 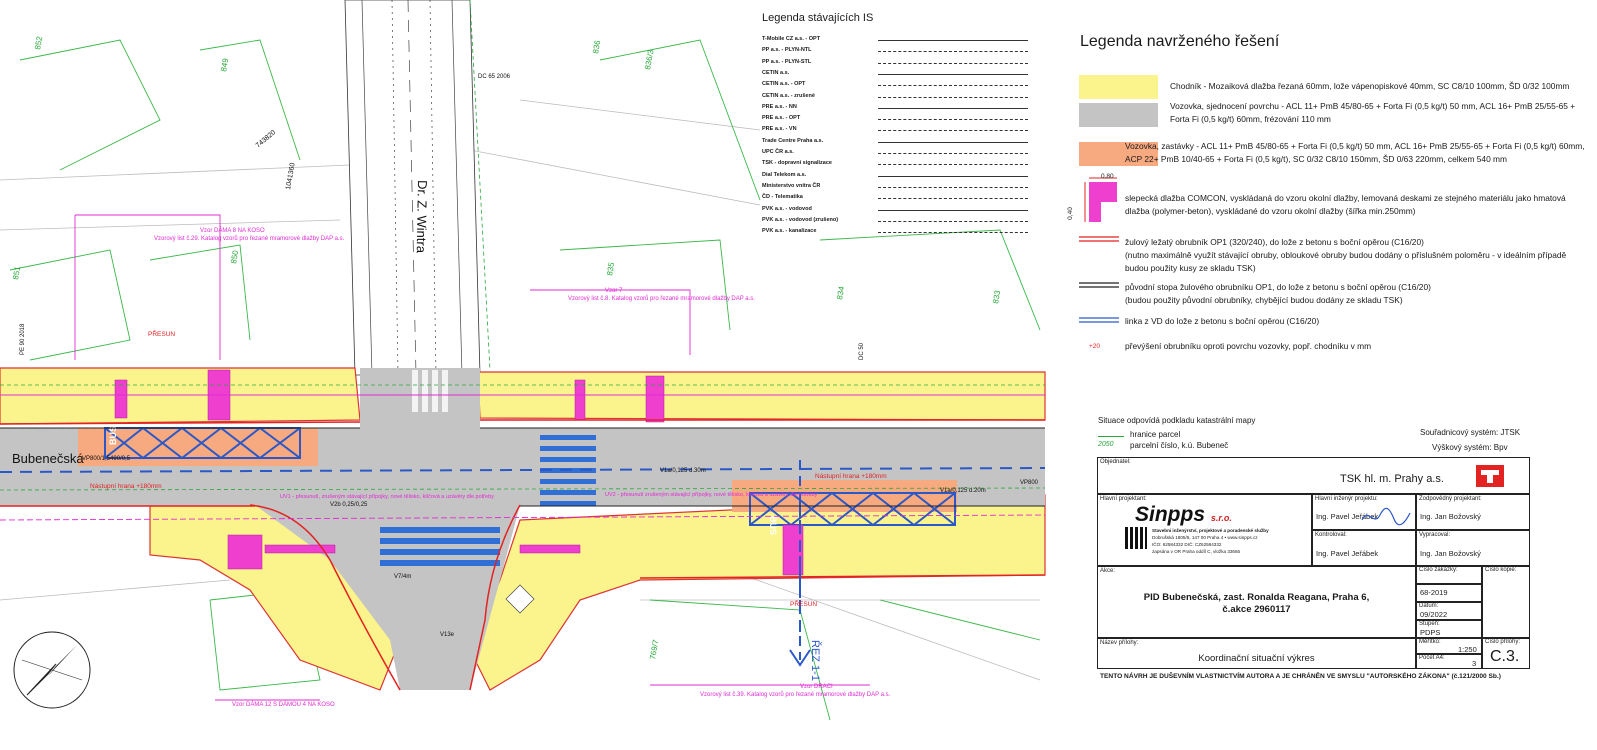 What do you see at coordinates (1450, 499) in the screenshot?
I see `zodp-label: Zodpovědný projektant:` at bounding box center [1450, 499].